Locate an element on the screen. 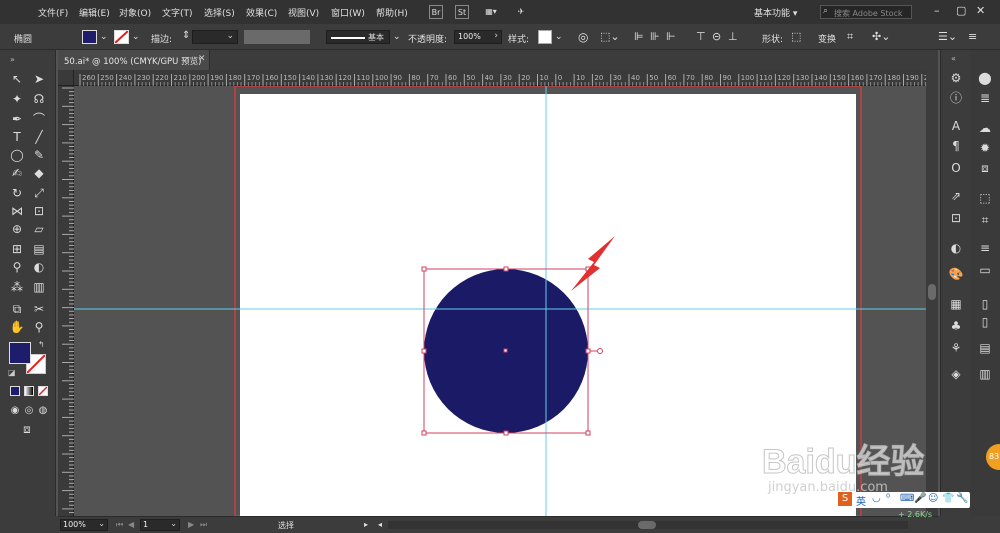 Image resolution: width=1000 pixels, height=533 pixels. line-segment-tool-icon: ╱ is located at coordinates (39, 137).